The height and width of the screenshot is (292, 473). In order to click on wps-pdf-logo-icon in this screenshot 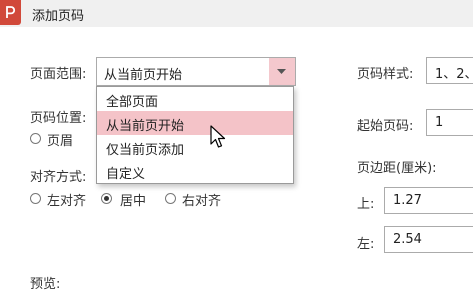, I will do `click(10, 12)`.